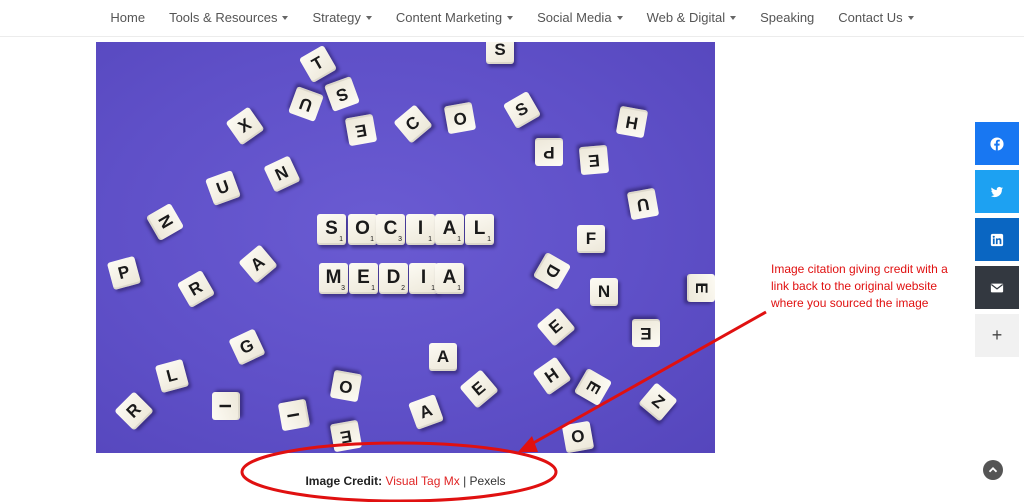 The height and width of the screenshot is (502, 1024). I want to click on letter-tile: C3, so click(390, 229).